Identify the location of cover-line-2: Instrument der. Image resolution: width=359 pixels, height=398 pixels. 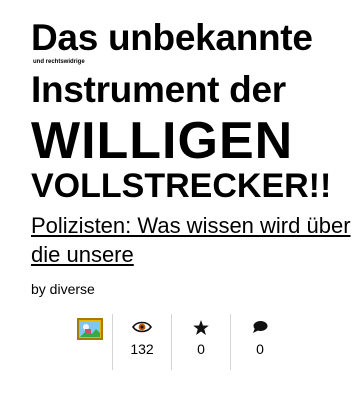
(158, 89).